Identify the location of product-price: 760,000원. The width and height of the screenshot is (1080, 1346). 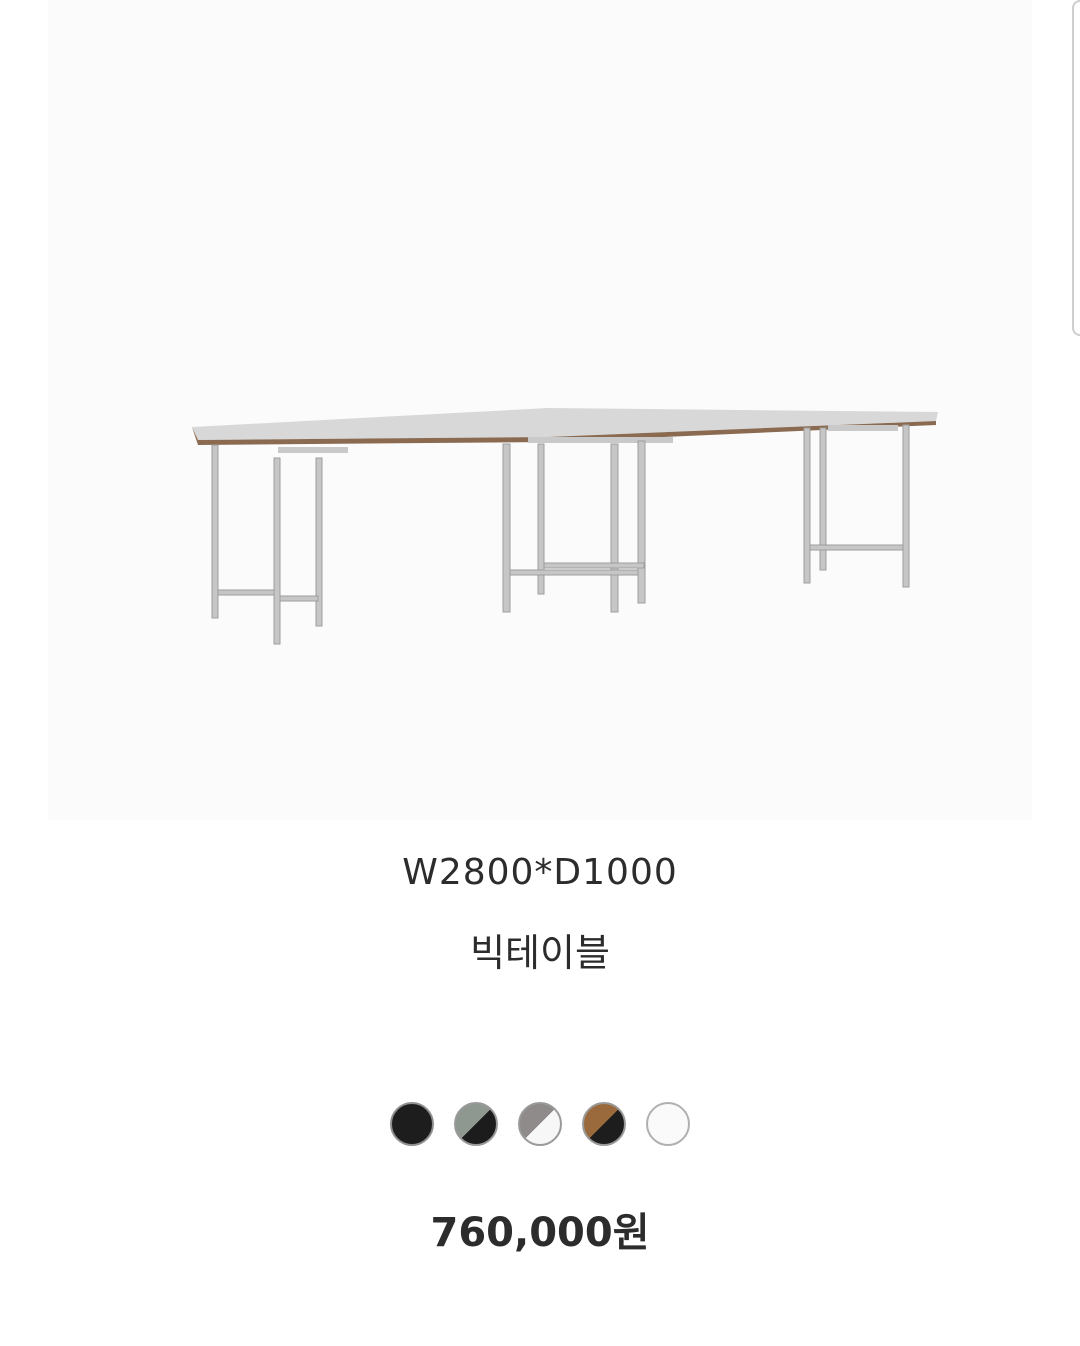
(540, 1233).